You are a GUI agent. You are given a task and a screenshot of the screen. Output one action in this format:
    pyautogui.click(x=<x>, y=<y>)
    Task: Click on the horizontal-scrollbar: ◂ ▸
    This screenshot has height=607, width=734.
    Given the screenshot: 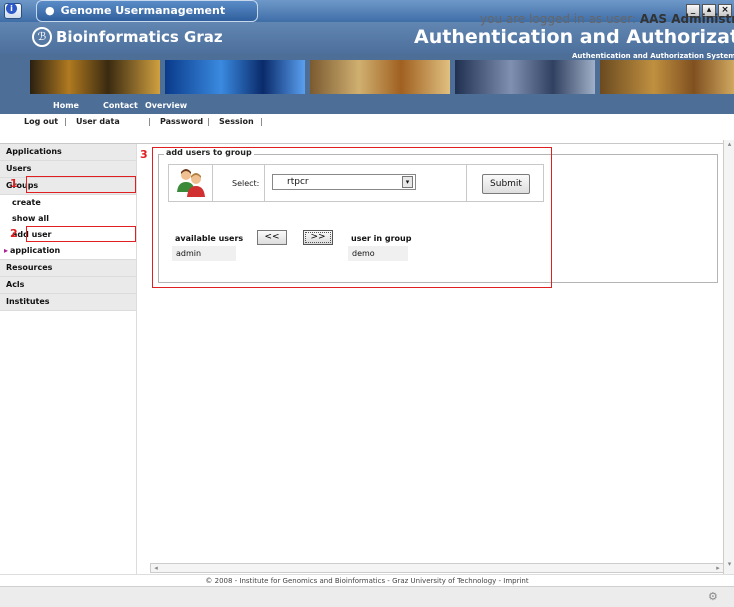 What is the action you would take?
    pyautogui.click(x=437, y=568)
    